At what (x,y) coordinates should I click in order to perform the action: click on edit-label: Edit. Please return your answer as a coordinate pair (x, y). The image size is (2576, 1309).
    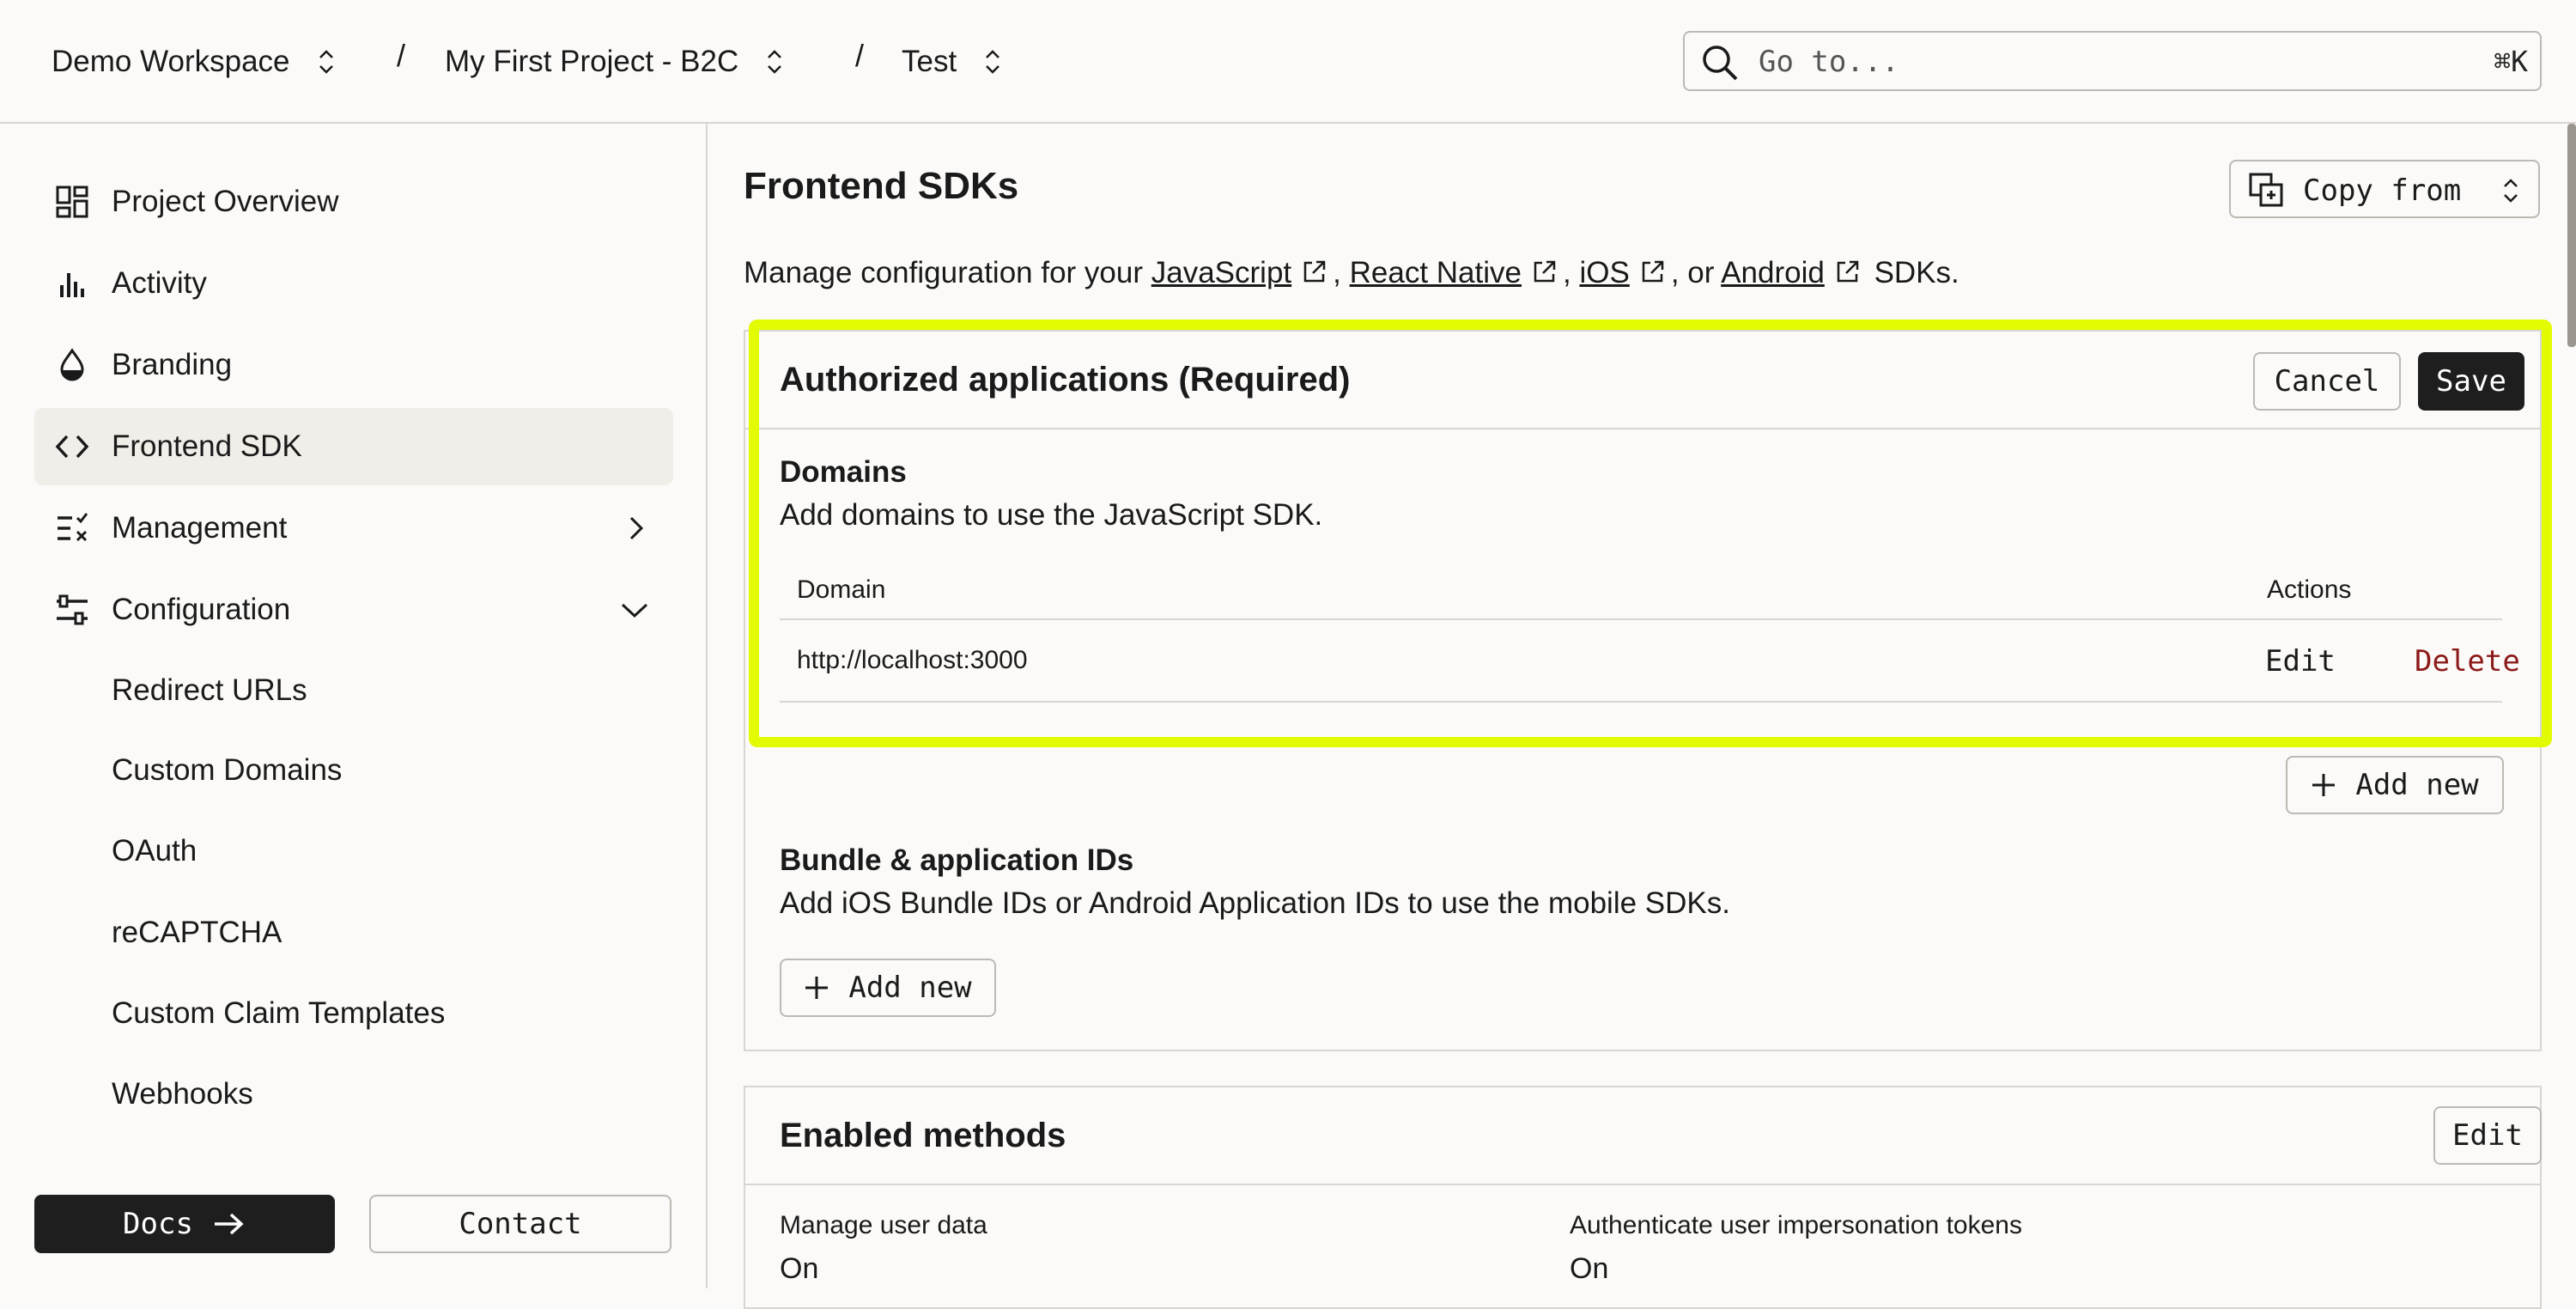
    Looking at the image, I should click on (2487, 1135).